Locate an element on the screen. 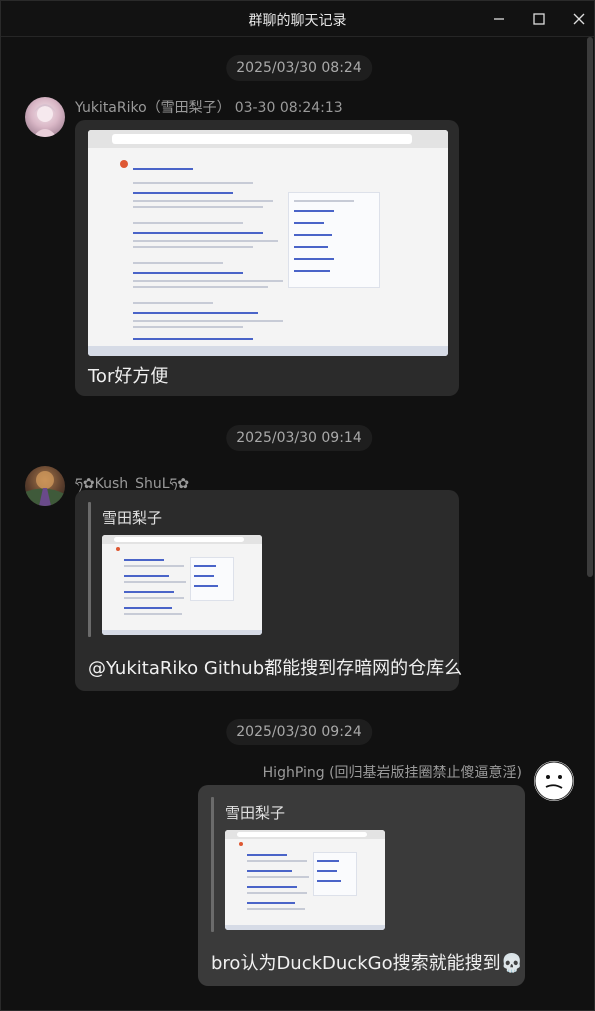  scrollbar is located at coordinates (590, 307).